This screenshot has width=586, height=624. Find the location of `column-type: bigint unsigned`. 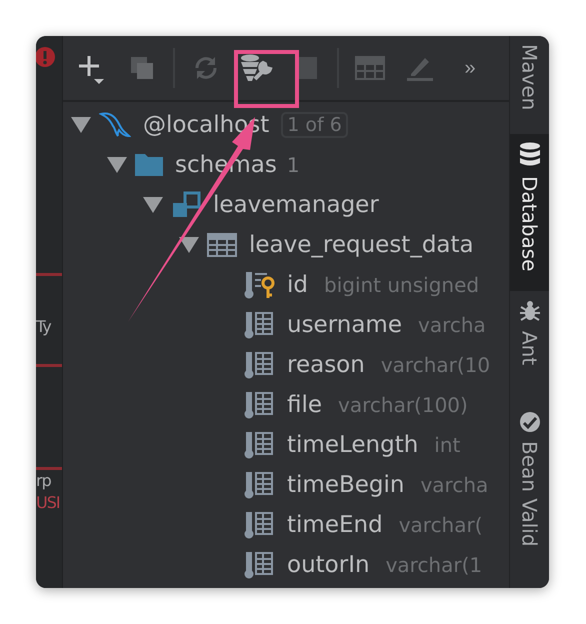

column-type: bigint unsigned is located at coordinates (402, 285).